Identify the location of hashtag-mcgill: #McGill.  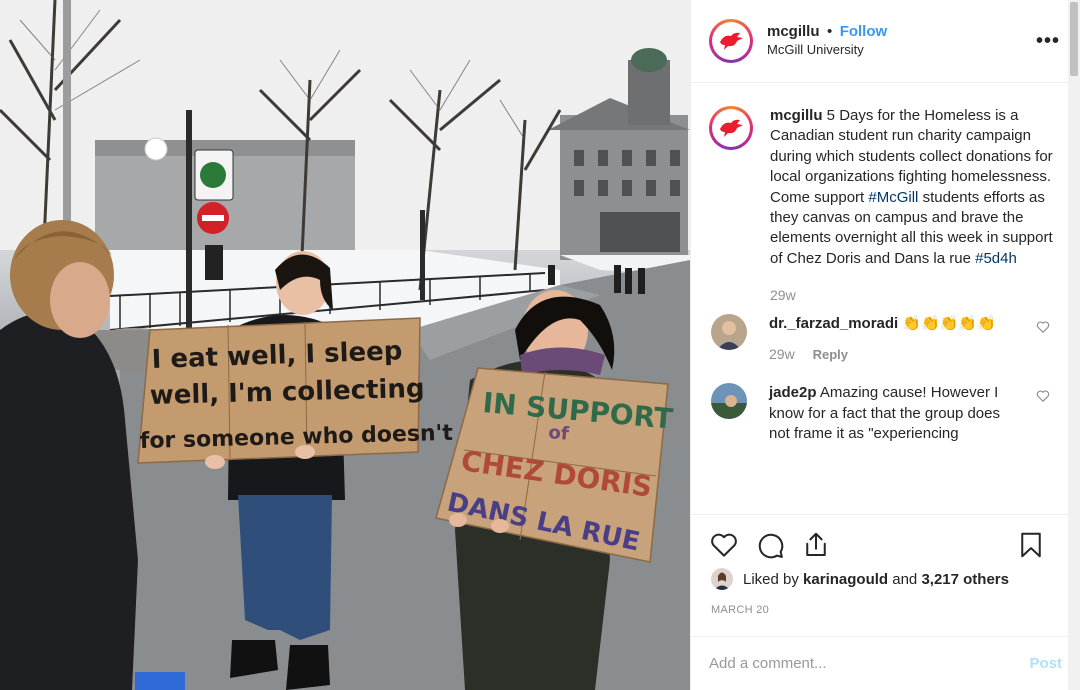
(893, 197).